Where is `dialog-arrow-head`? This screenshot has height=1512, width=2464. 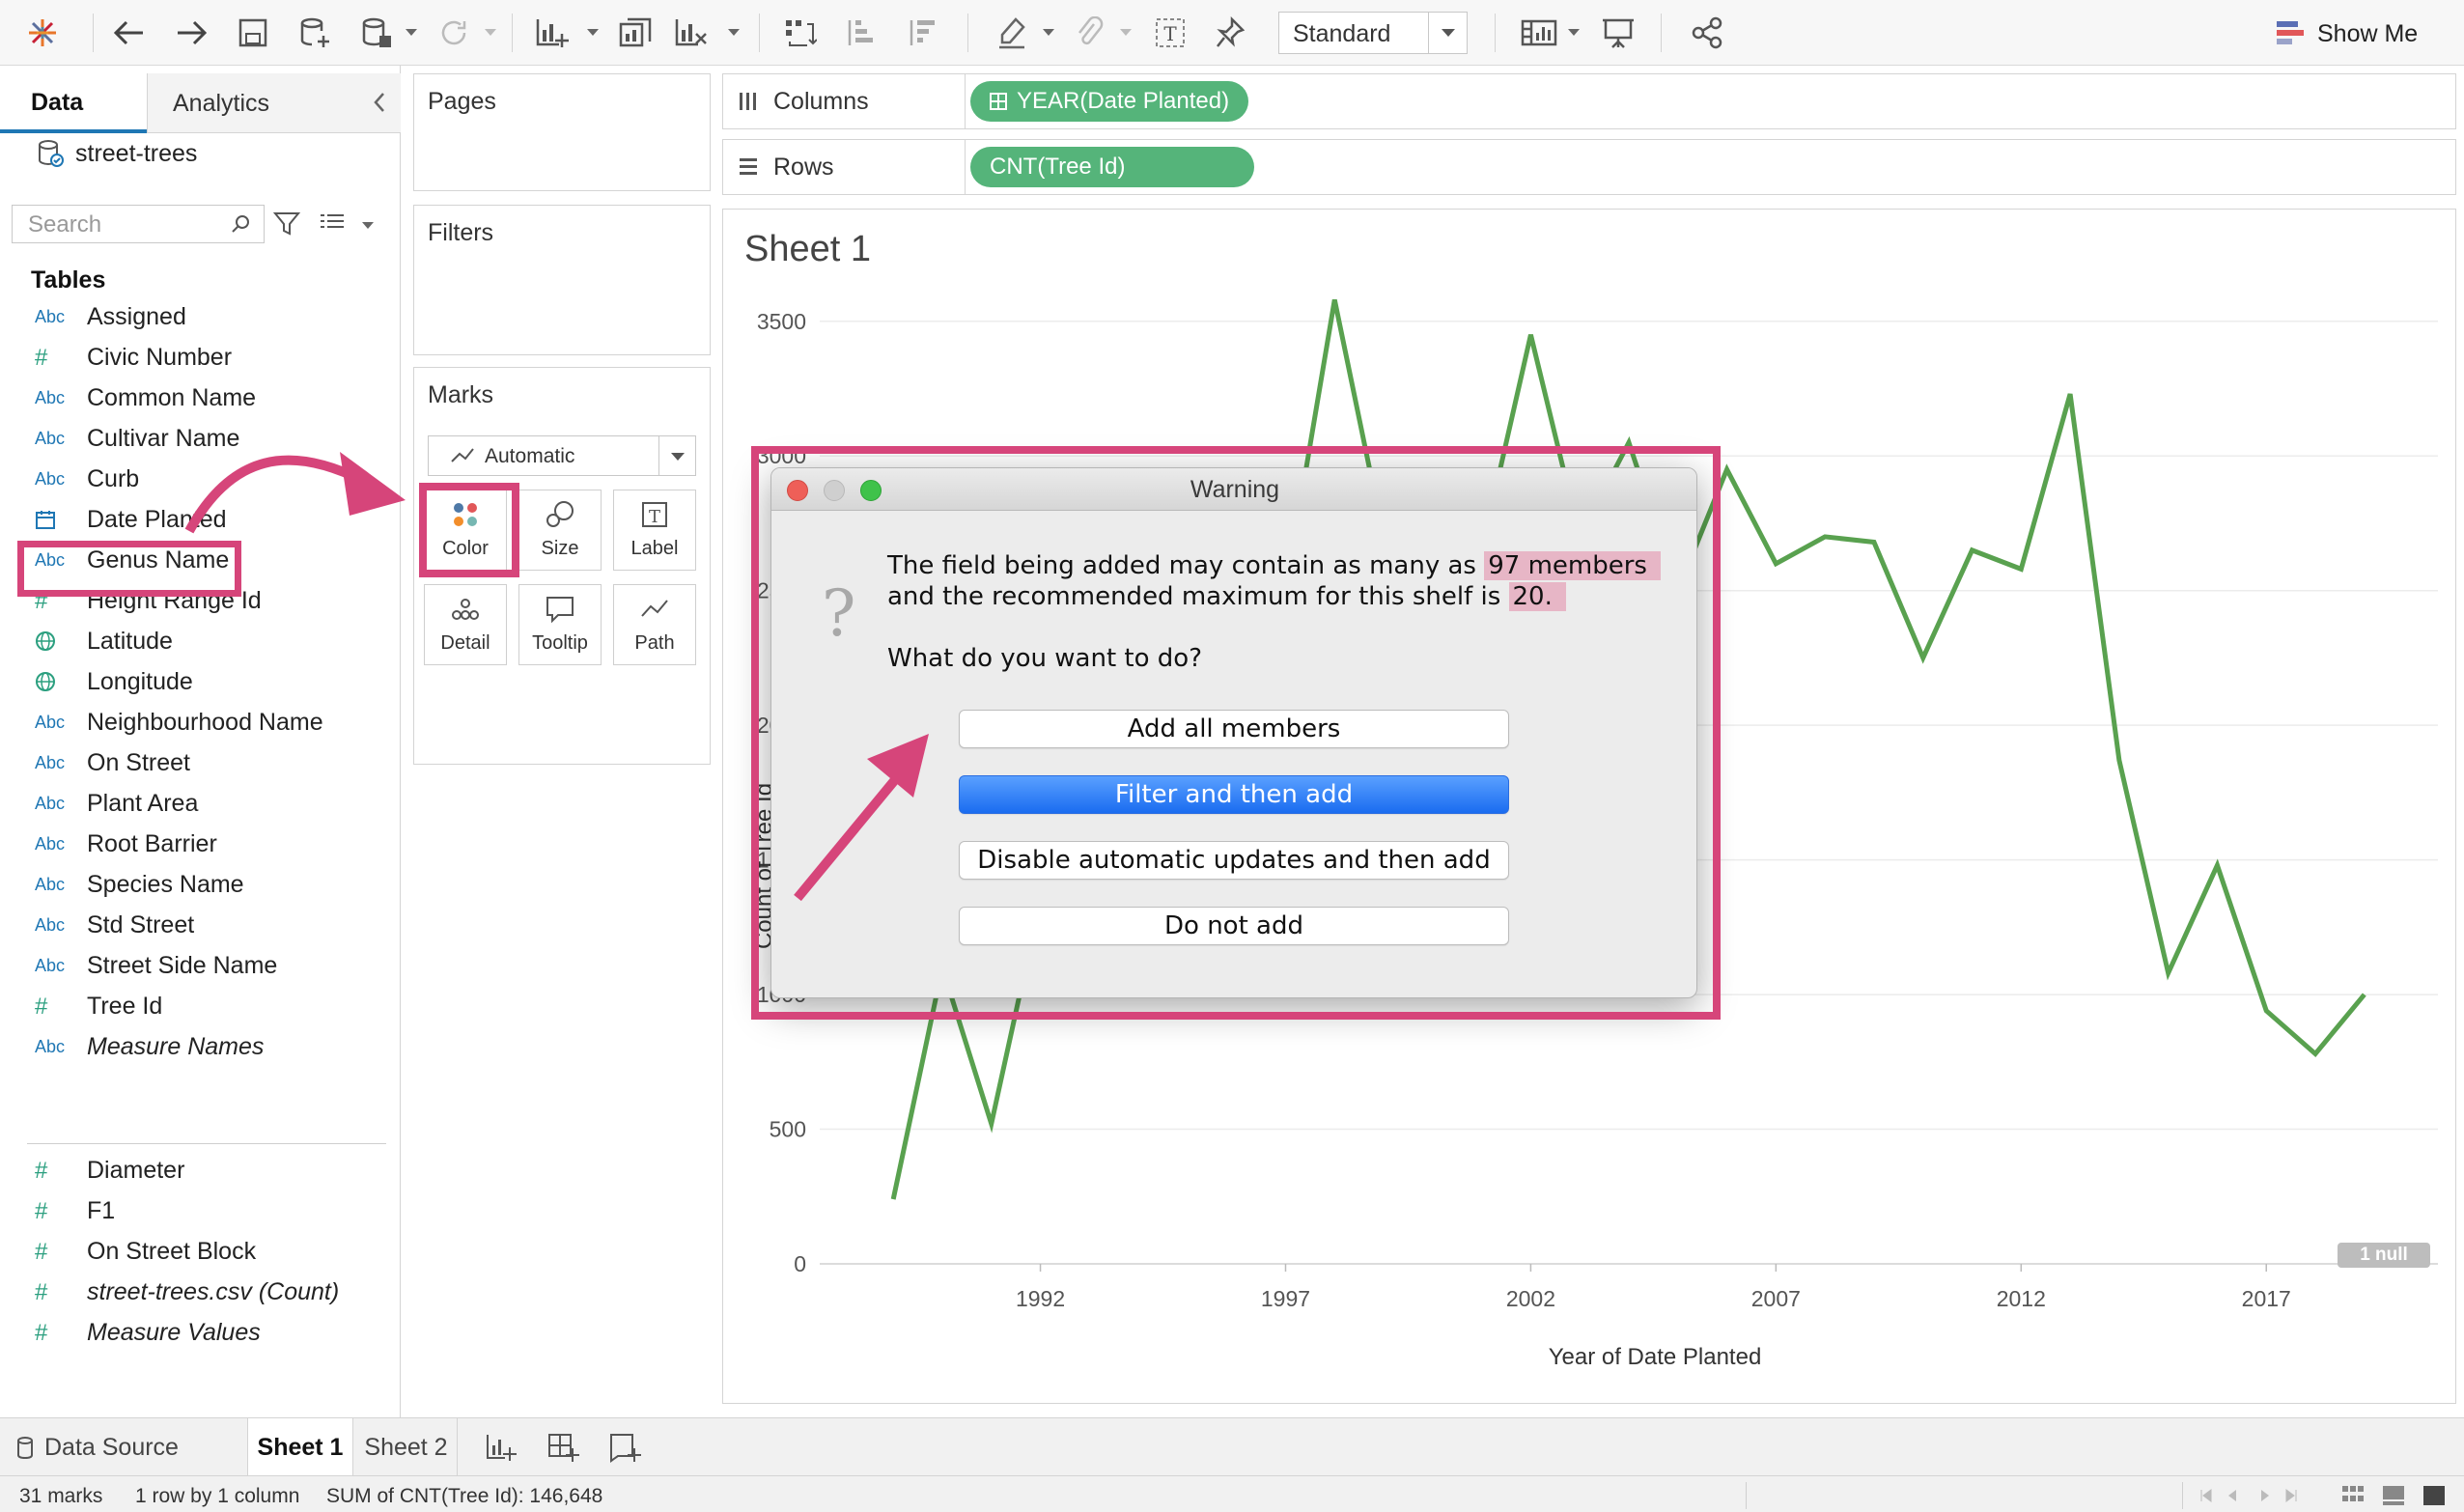 dialog-arrow-head is located at coordinates (898, 766).